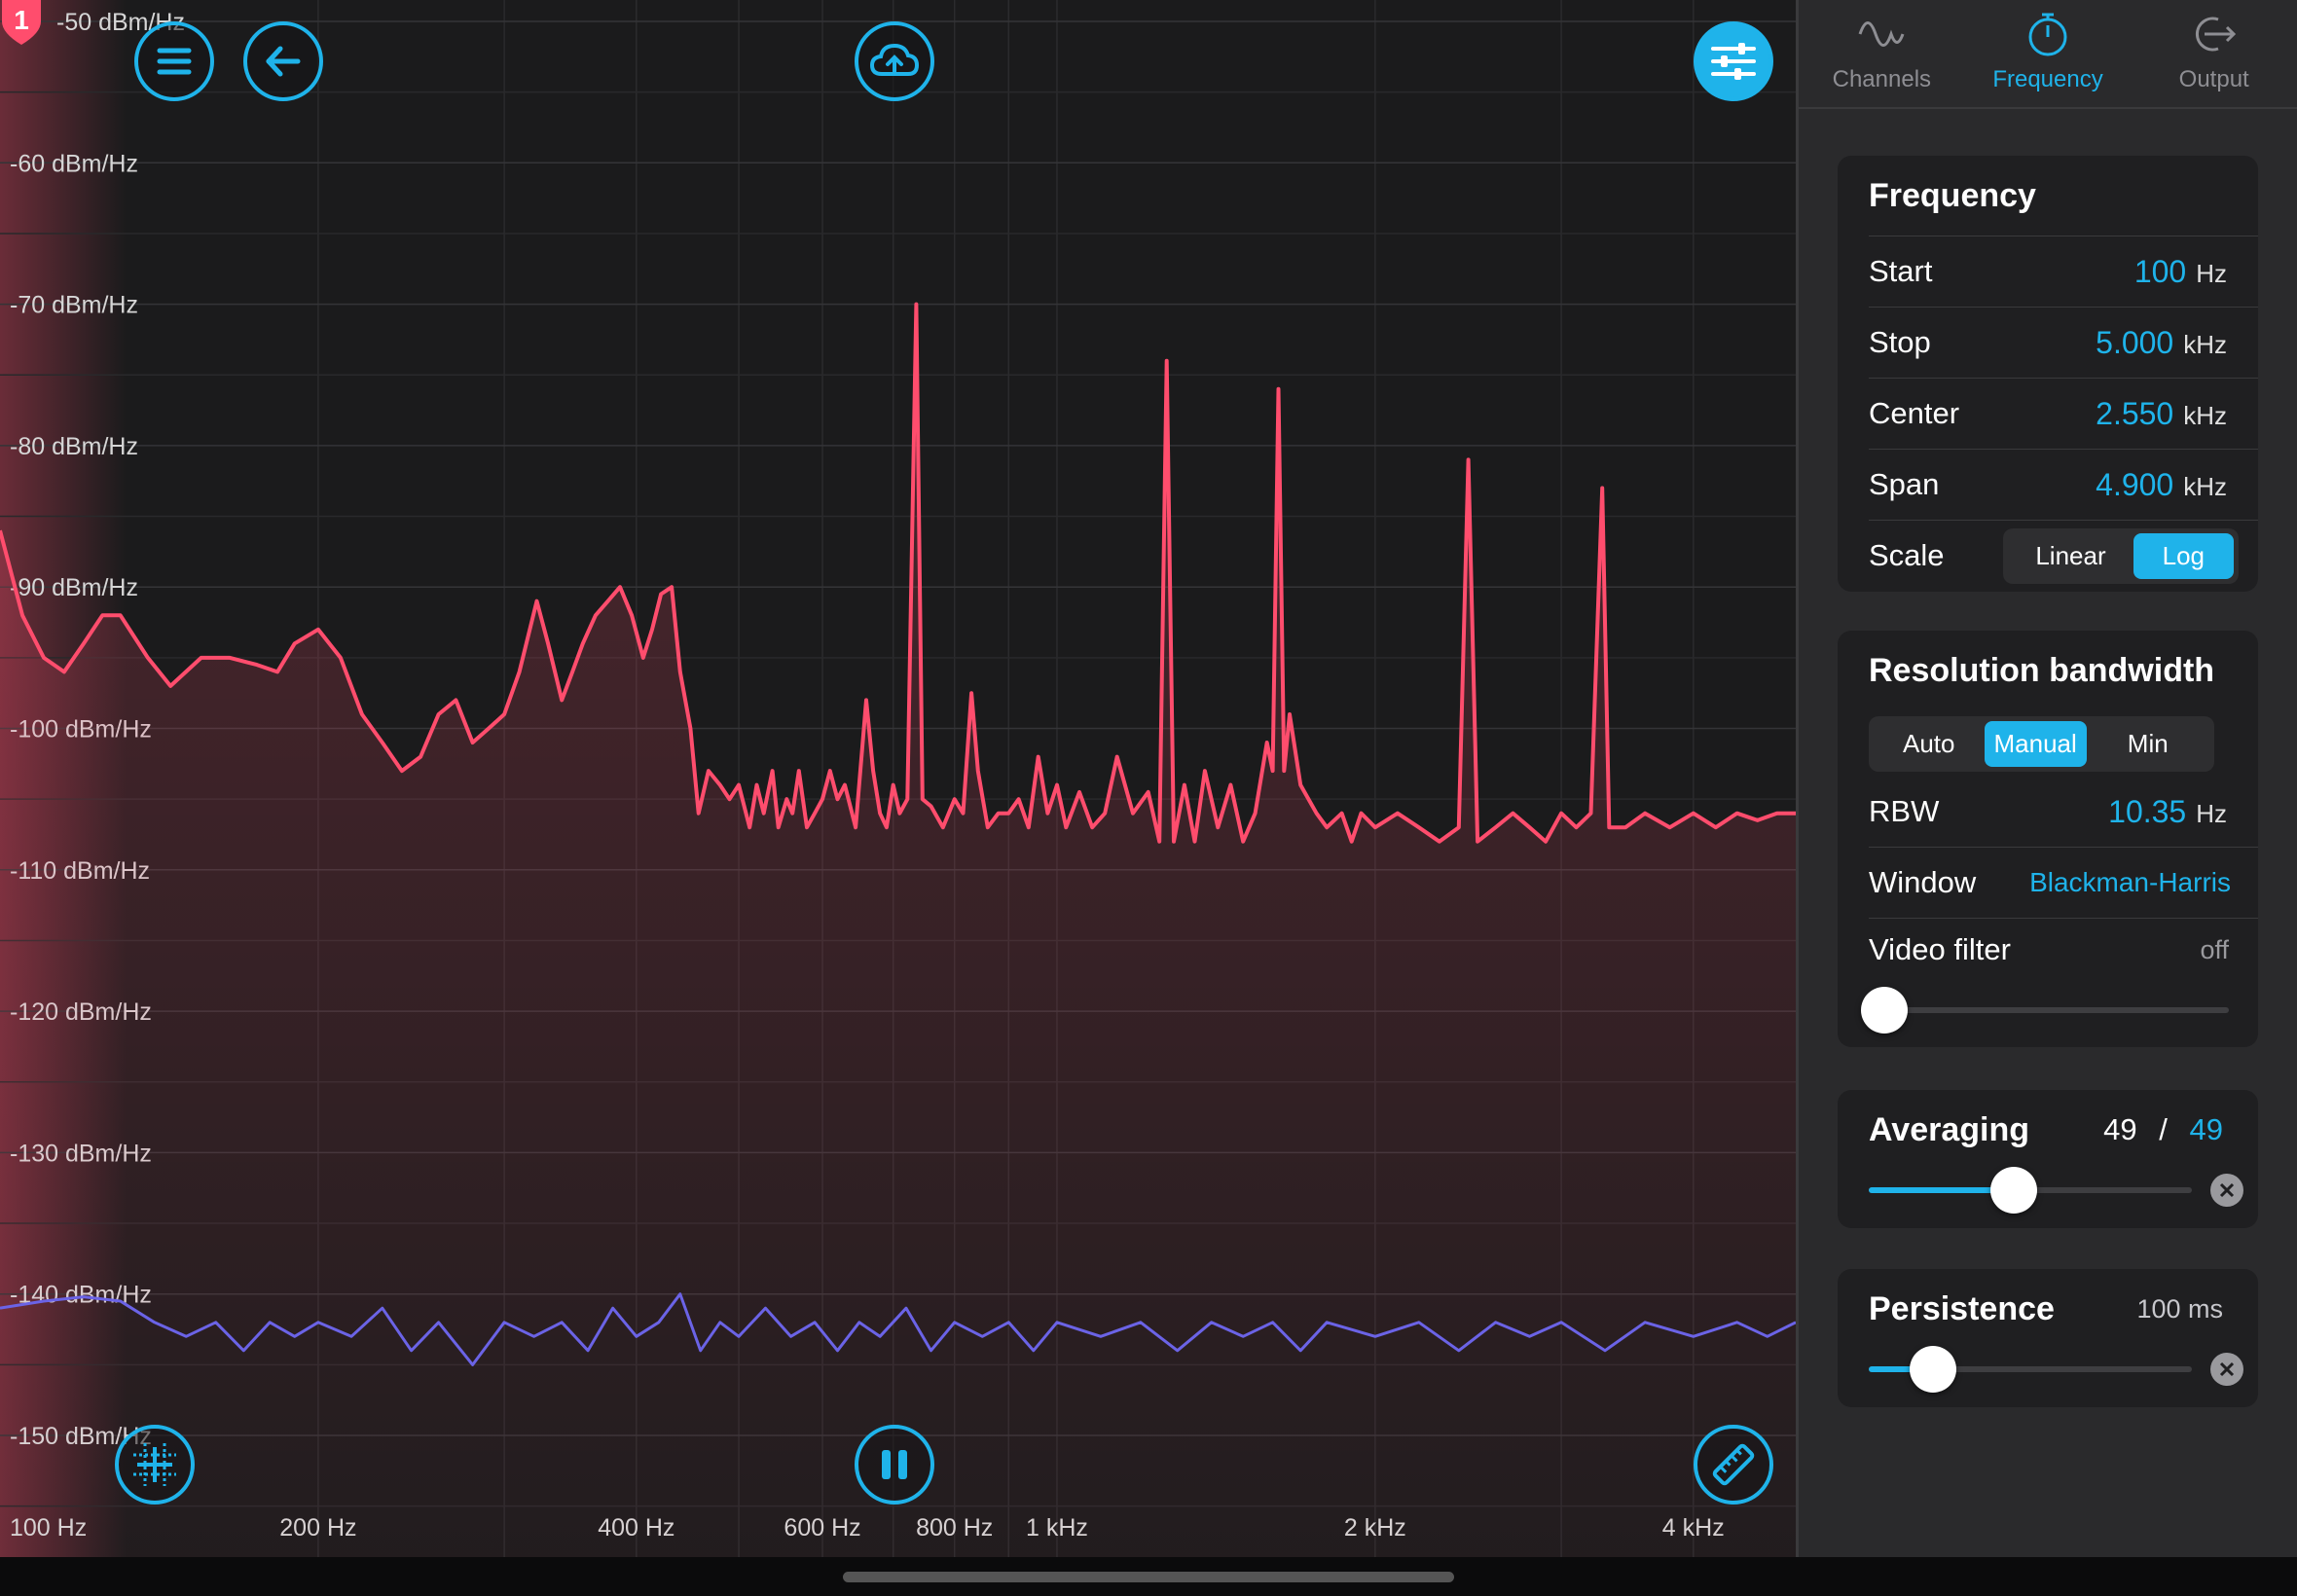 The image size is (2297, 1596). Describe the element at coordinates (2147, 811) in the screenshot. I see `rbw-value: 10.35` at that location.